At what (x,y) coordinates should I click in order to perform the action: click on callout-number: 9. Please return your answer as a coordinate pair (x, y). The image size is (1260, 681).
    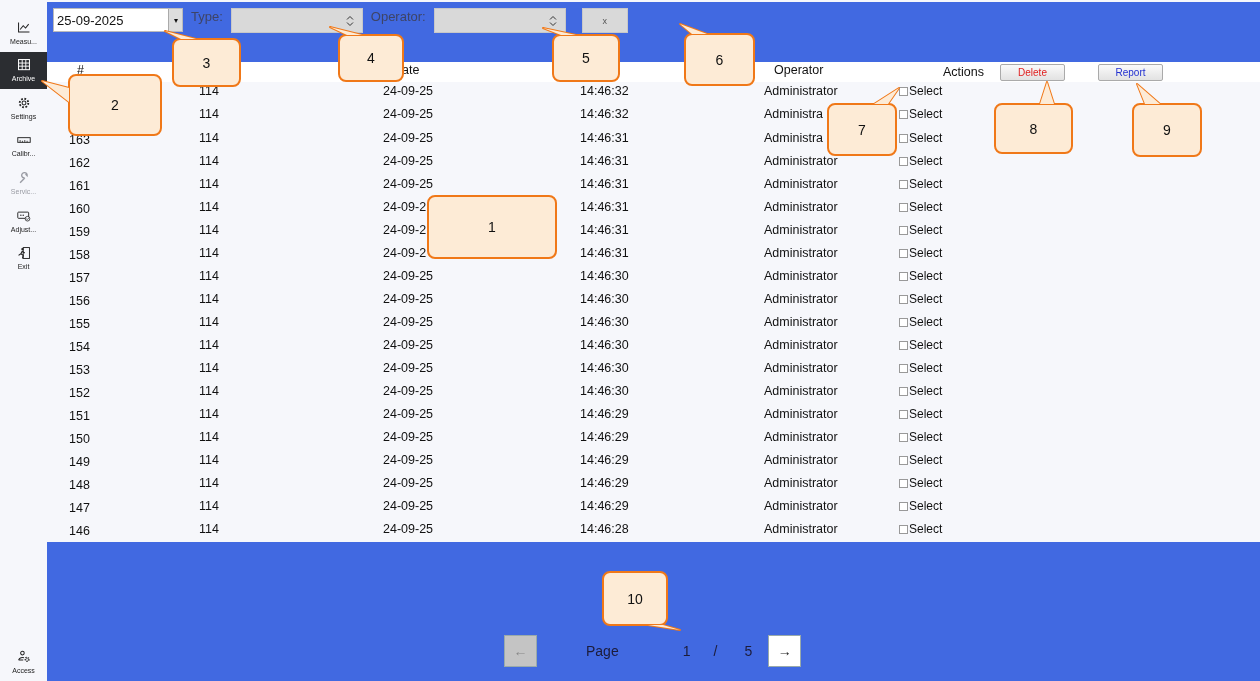
    Looking at the image, I should click on (1167, 130).